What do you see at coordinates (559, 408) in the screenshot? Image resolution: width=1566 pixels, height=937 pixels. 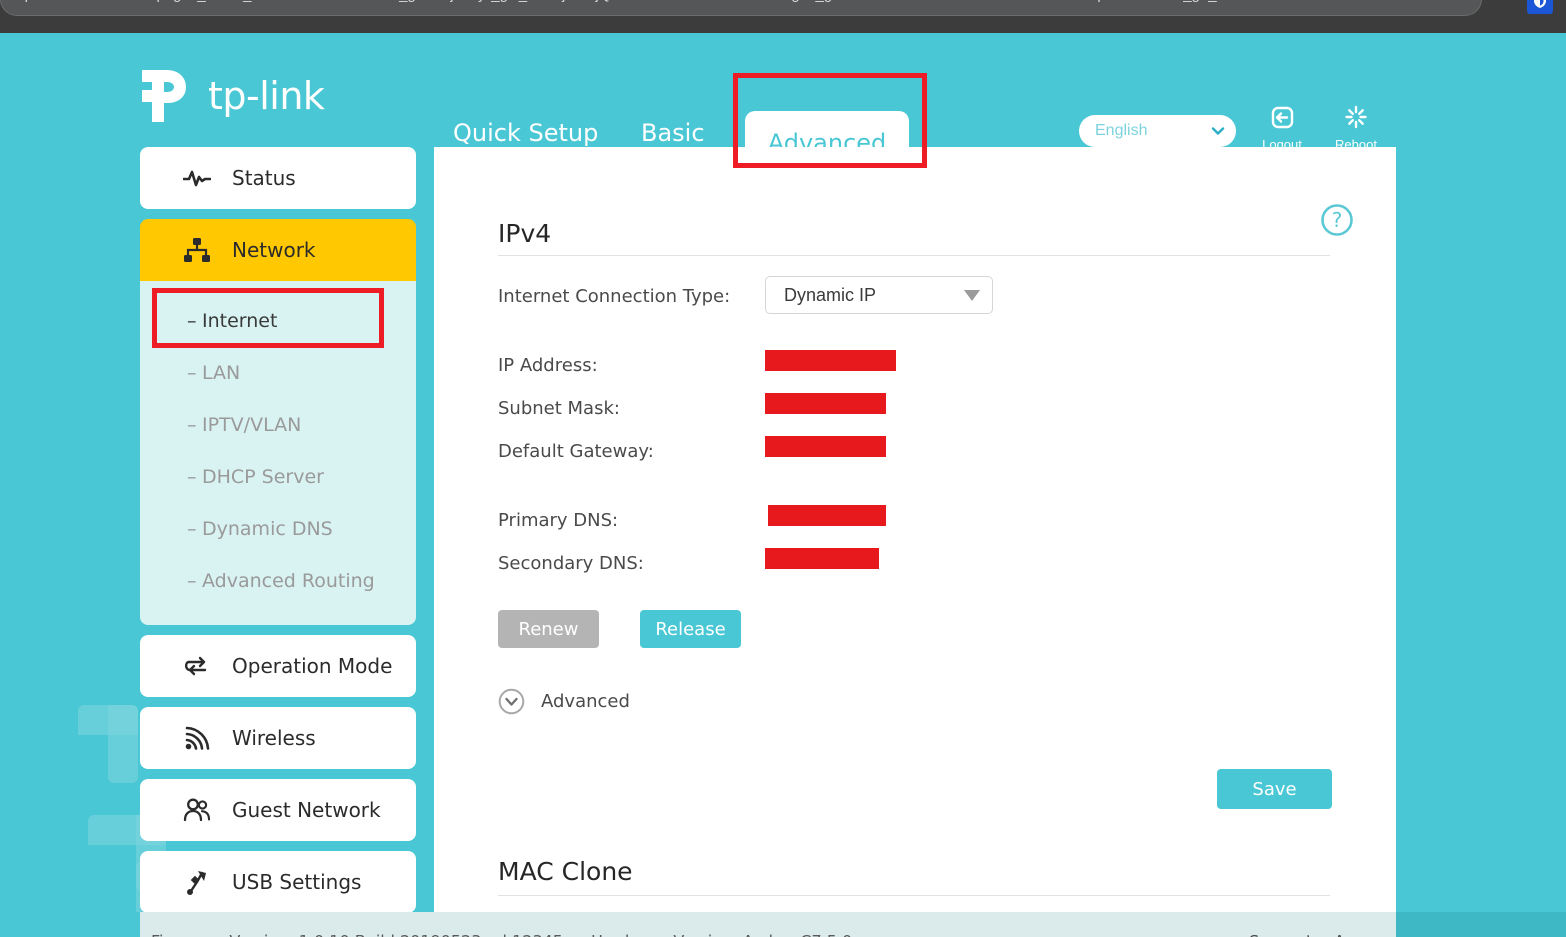 I see `subnet-mask-label: Subnet Mask:` at bounding box center [559, 408].